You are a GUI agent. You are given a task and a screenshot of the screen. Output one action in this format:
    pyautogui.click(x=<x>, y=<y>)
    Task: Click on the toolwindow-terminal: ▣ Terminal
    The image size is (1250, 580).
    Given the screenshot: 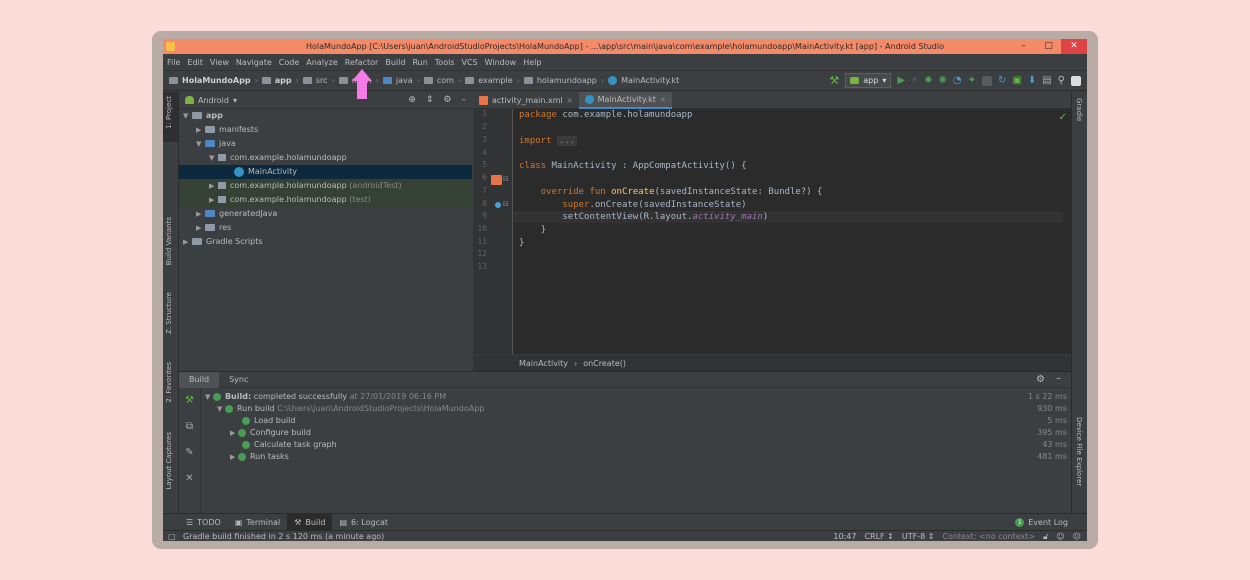 What is the action you would take?
    pyautogui.click(x=257, y=522)
    